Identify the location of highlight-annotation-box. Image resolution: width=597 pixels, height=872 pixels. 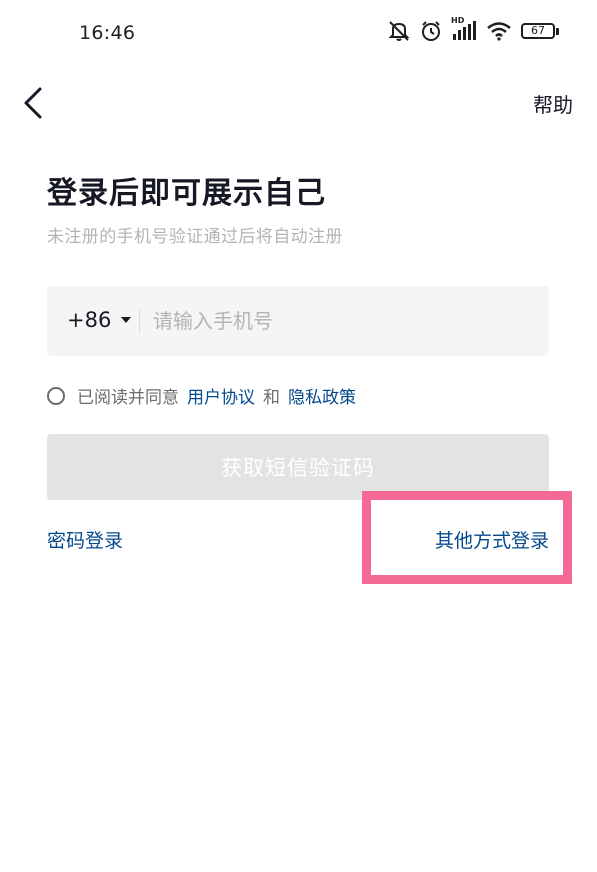
(467, 537).